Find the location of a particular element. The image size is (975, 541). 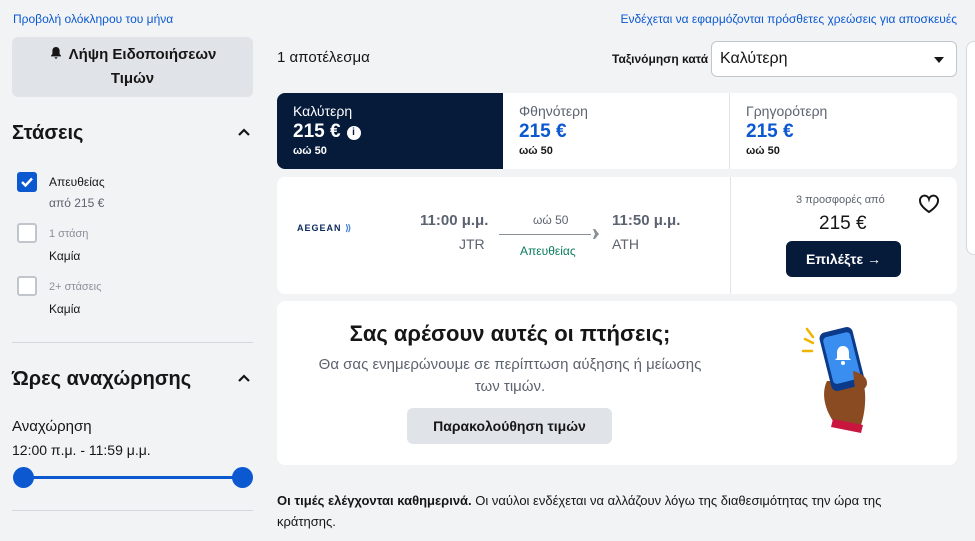

heart-icon is located at coordinates (929, 204).